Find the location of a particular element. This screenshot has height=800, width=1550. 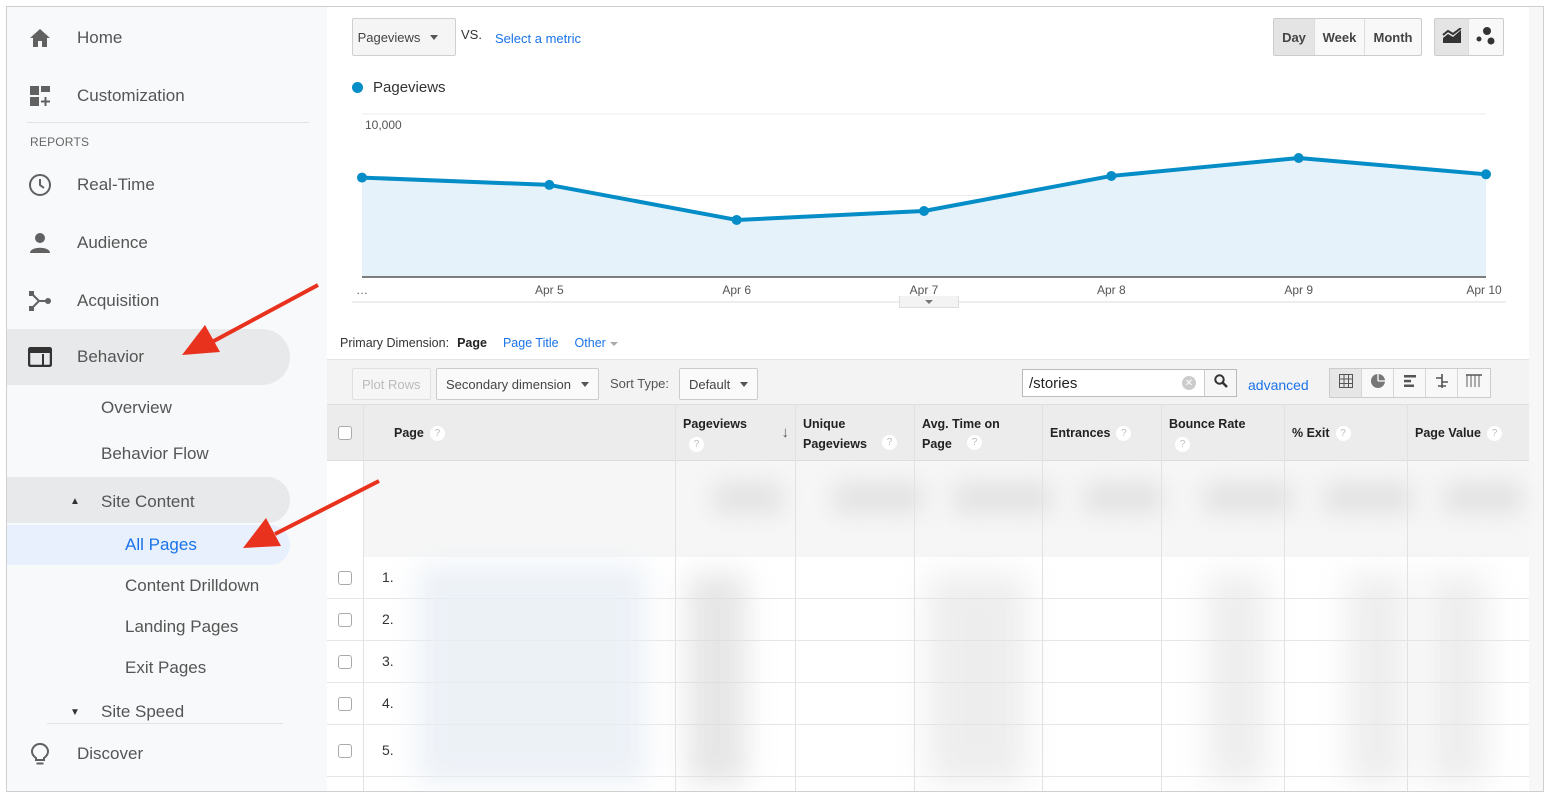

redacted-metrics is located at coordinates (1457, 679).